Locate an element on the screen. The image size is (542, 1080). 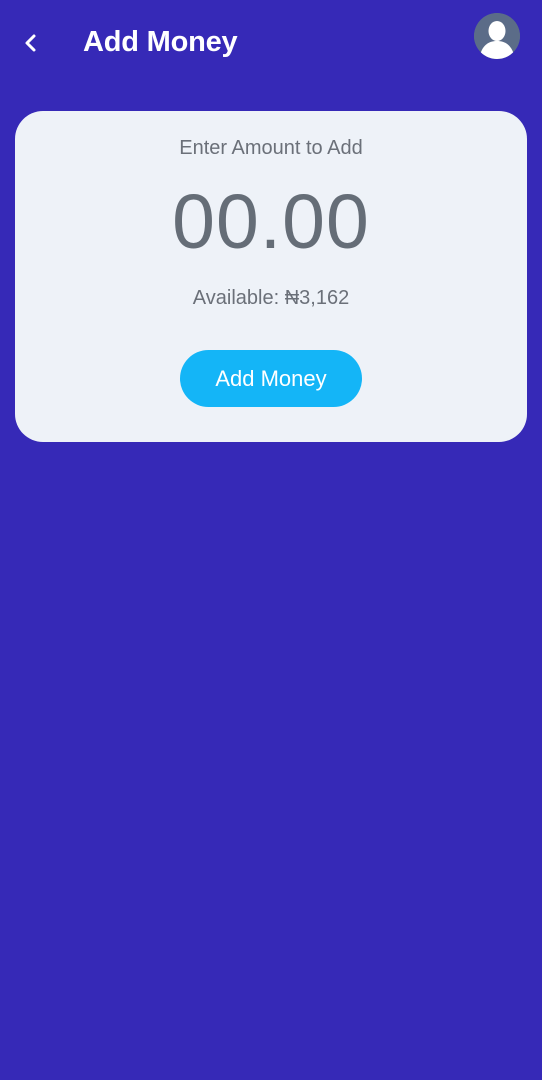
app-header: Add Money is located at coordinates (271, 44).